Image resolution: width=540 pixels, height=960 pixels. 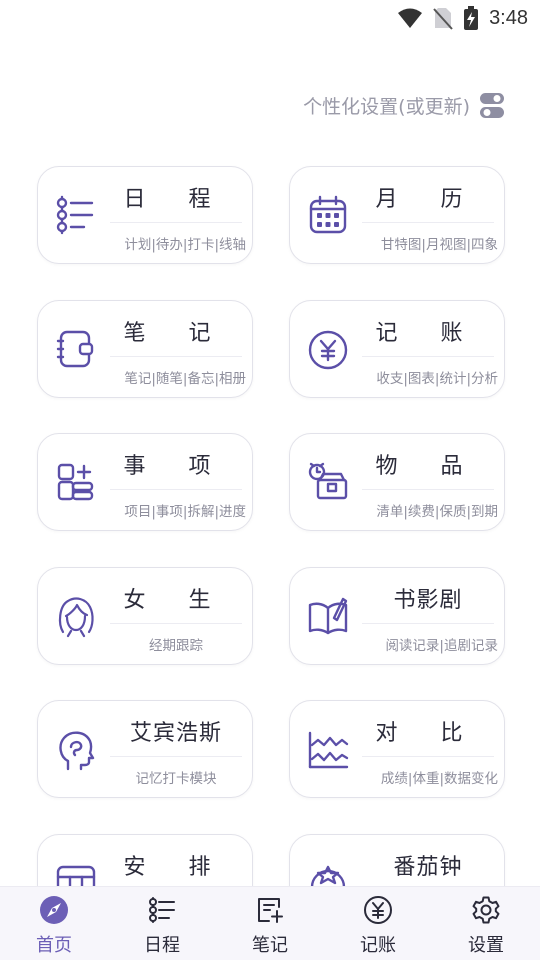 I want to click on card-notes: 笔 记 笔记|随笔|备忘|相册, so click(x=145, y=349).